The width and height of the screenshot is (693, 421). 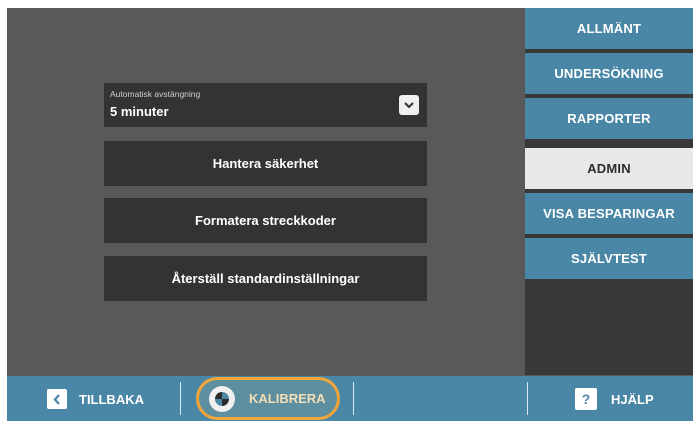 I want to click on chevron-left-icon, so click(x=57, y=399).